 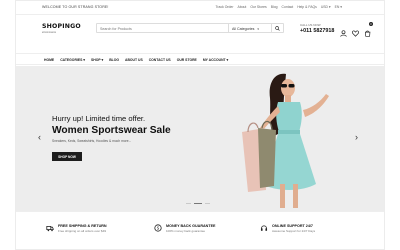 I want to click on phone-number: +011 5827918, so click(x=317, y=31).